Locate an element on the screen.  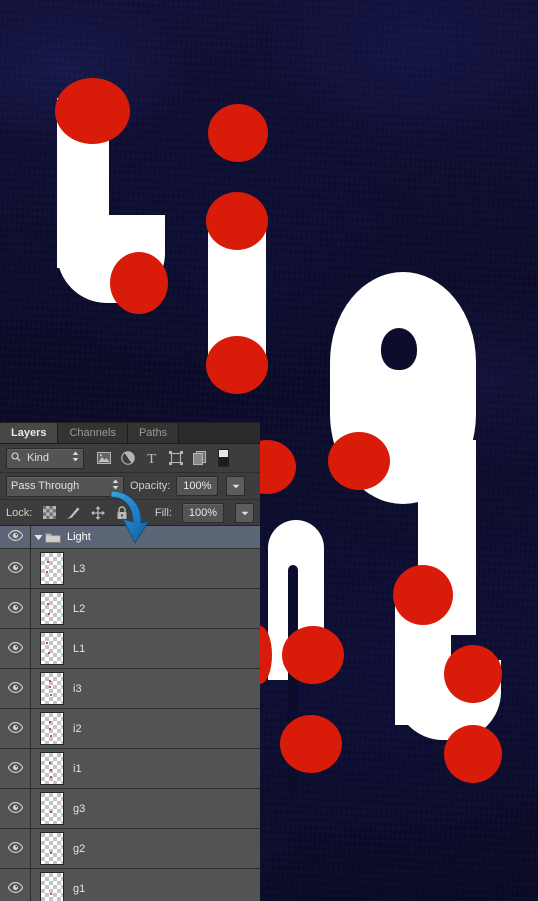
artwork-dot-h-right is located at coordinates (313, 655).